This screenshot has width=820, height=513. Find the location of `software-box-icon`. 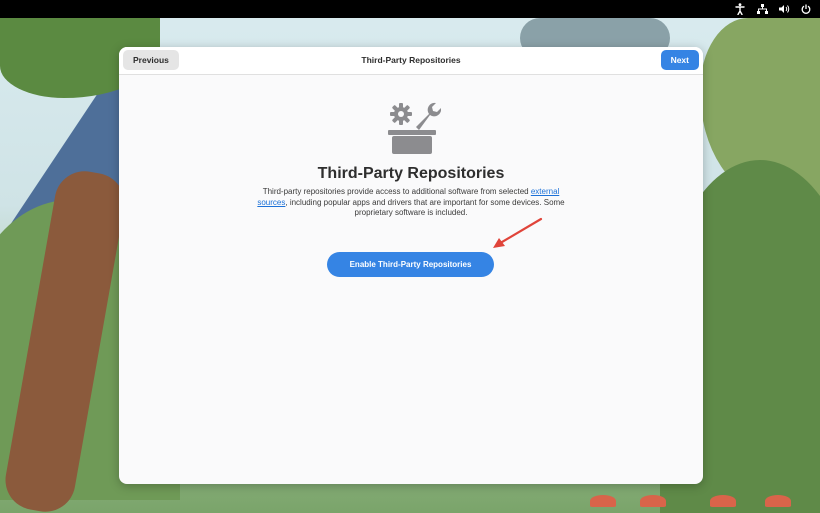

software-box-icon is located at coordinates (414, 128).